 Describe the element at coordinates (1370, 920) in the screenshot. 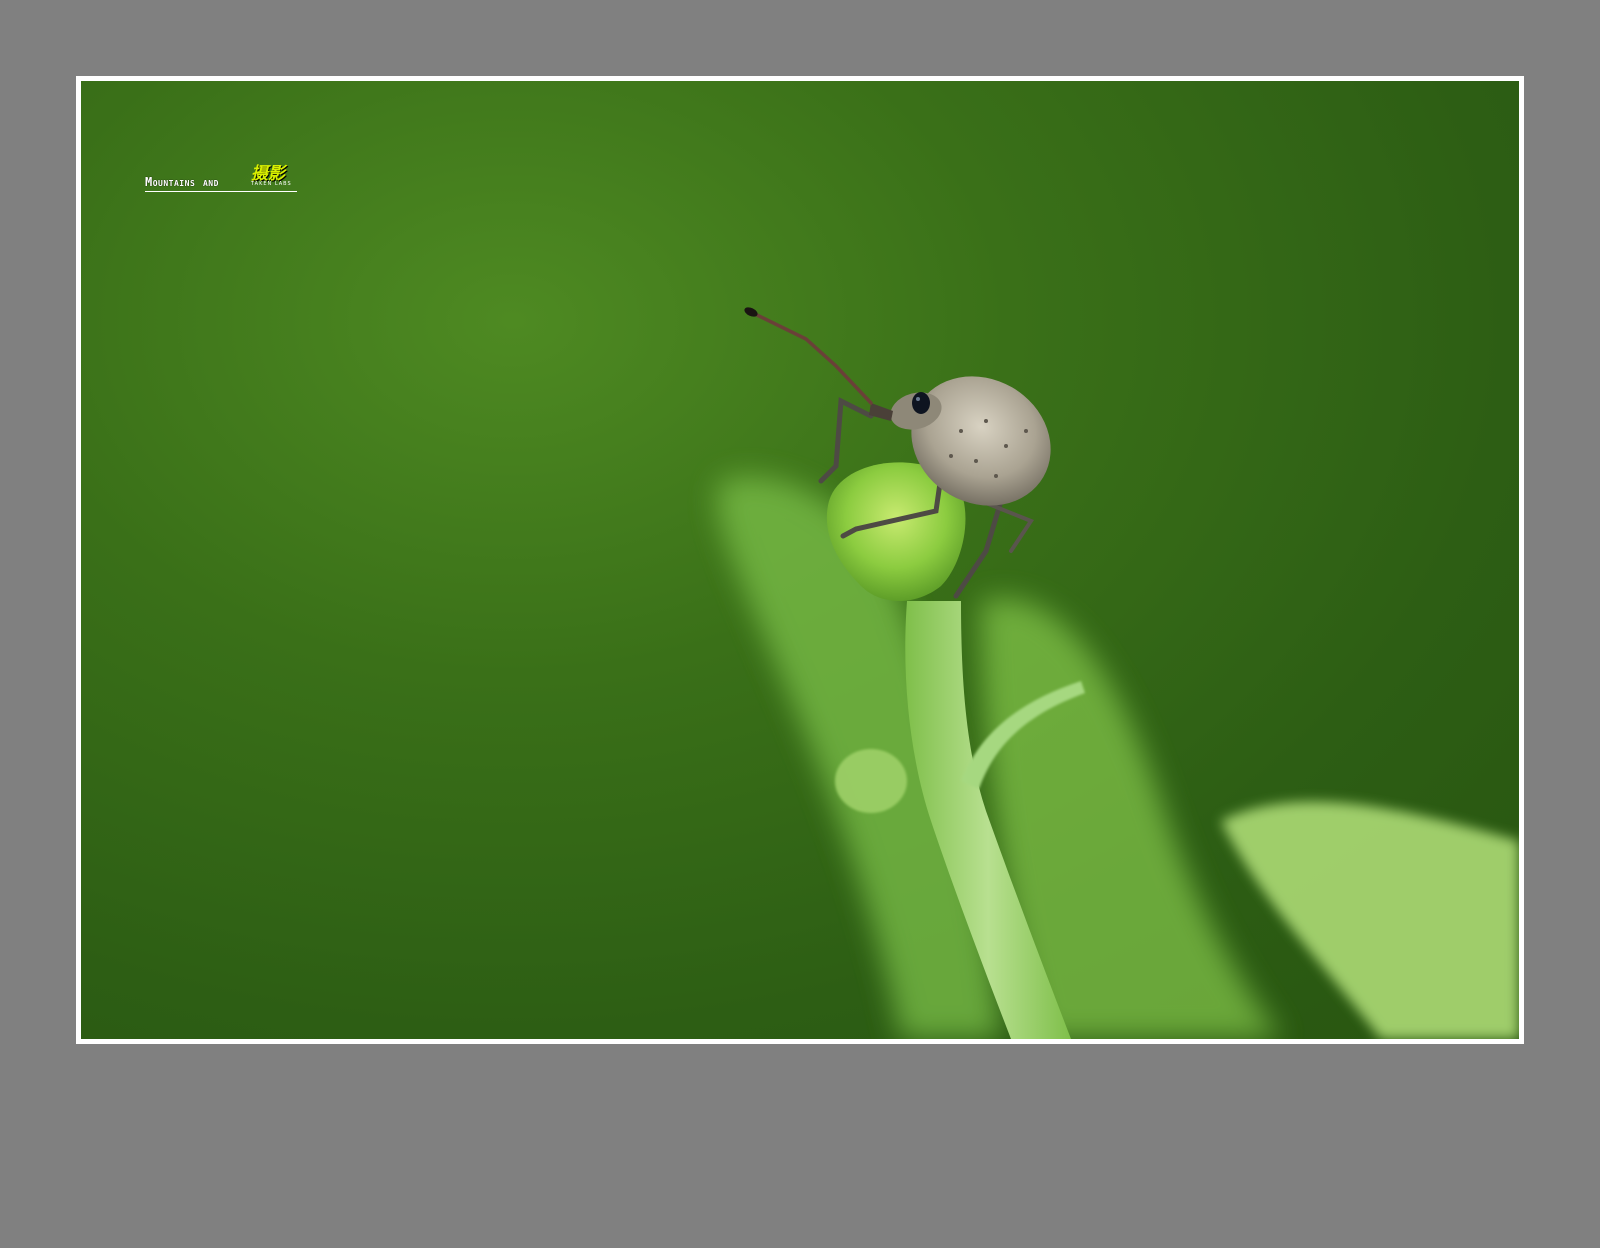

I see `blurred-leaf-corner` at that location.